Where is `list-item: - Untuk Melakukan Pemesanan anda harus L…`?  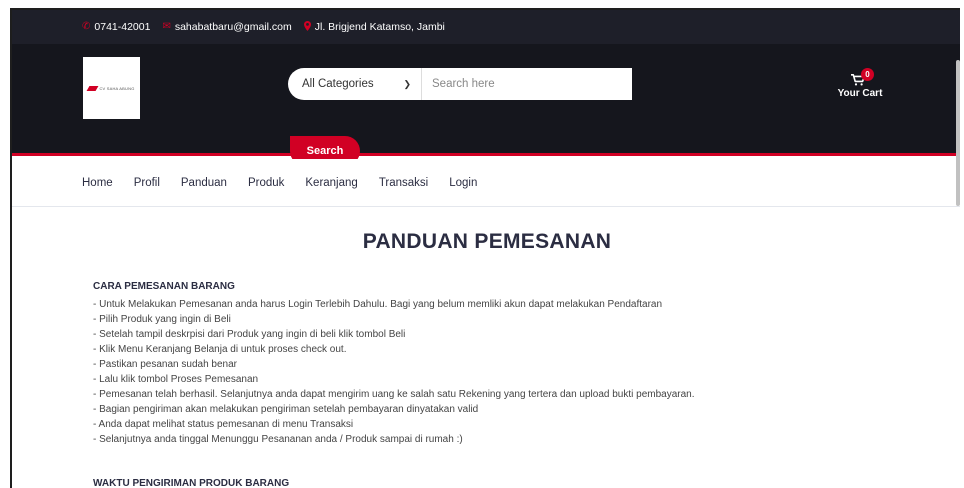
list-item: - Untuk Melakukan Pemesanan anda harus L… is located at coordinates (378, 304).